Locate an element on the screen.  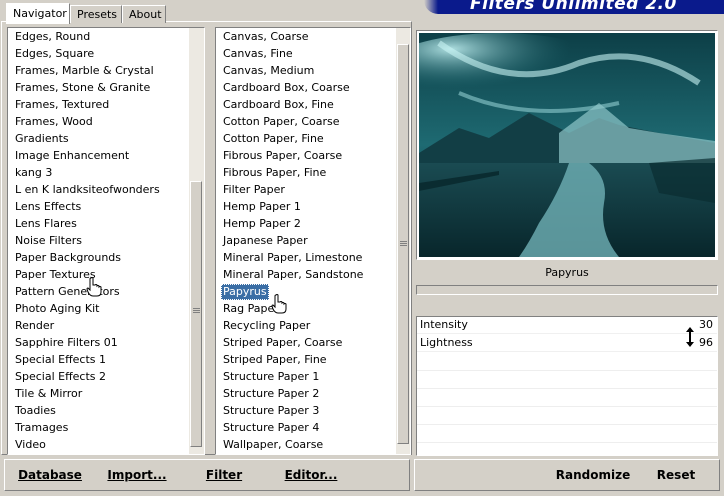
param-row-intensity: Intensity 30 is located at coordinates (567, 325).